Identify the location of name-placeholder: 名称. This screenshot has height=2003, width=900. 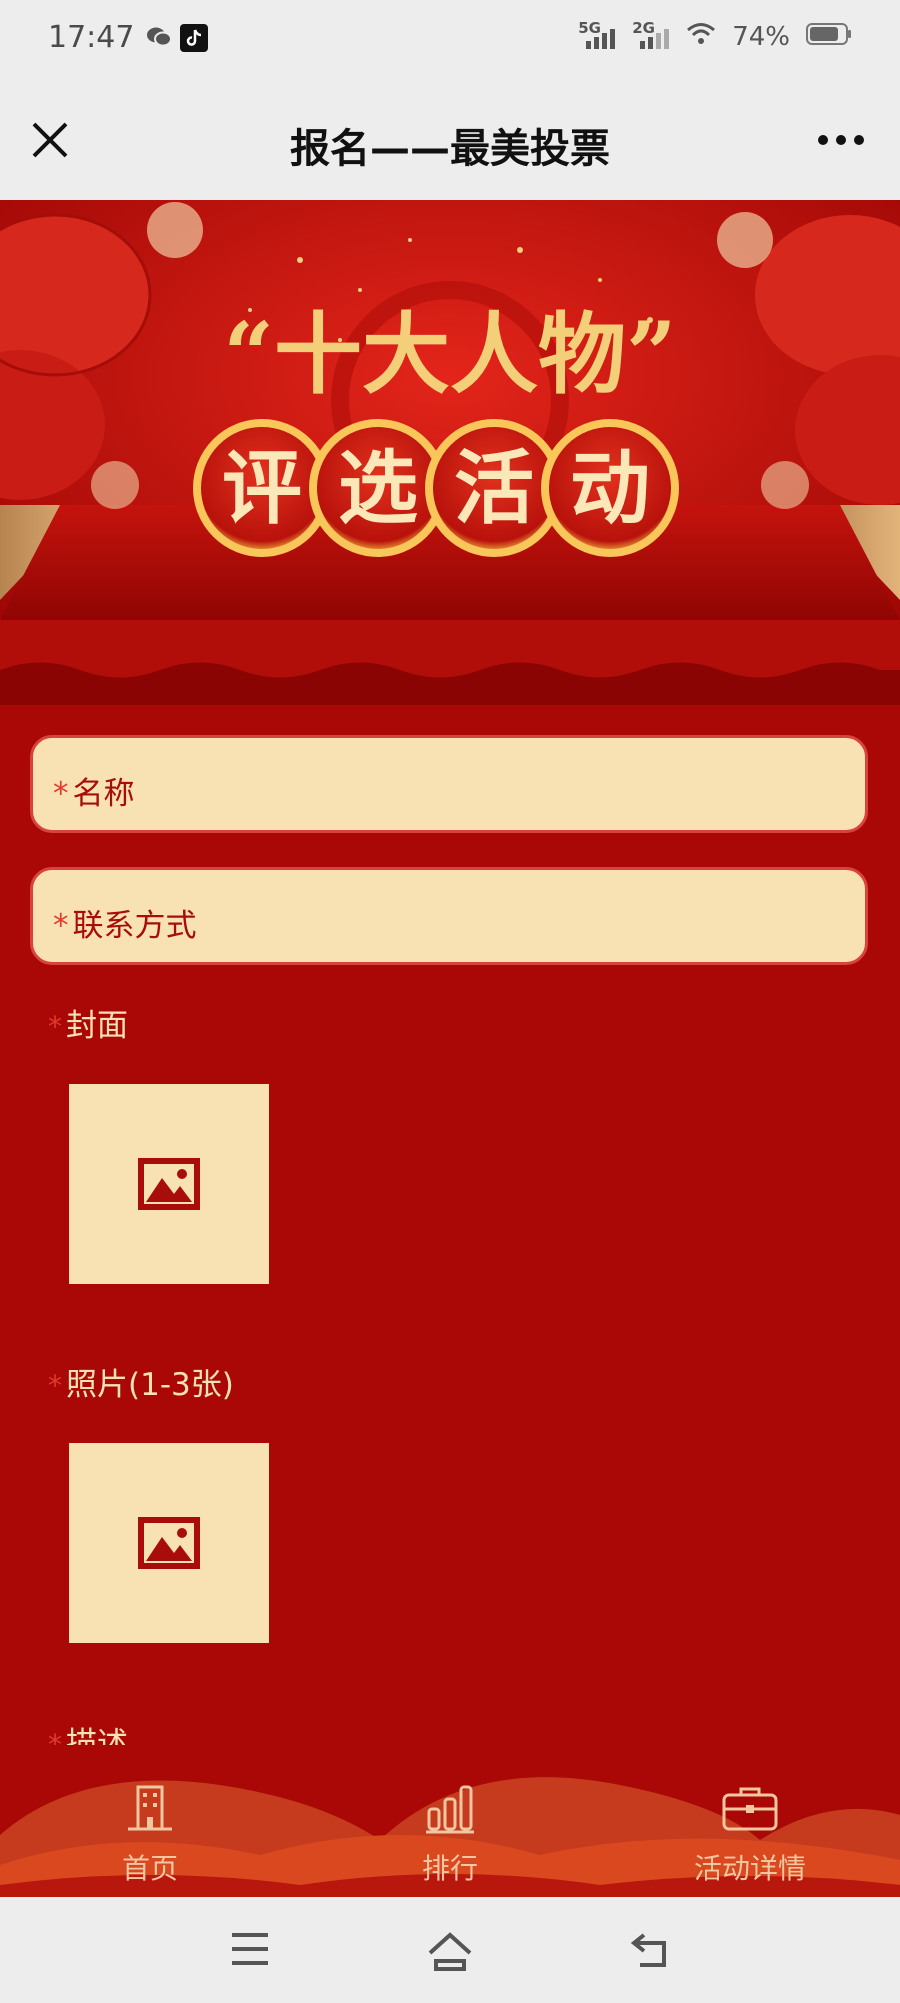
(103, 794).